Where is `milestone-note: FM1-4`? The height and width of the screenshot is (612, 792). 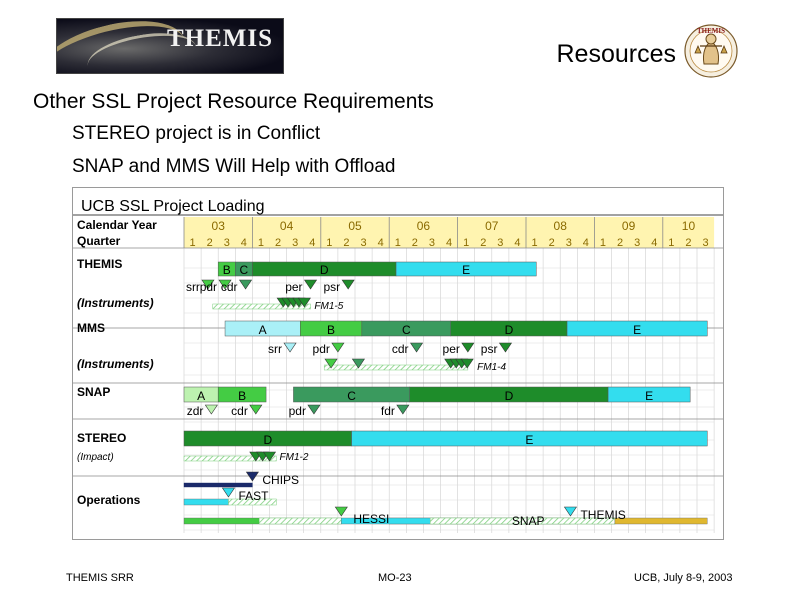
milestone-note: FM1-4 is located at coordinates (491, 367).